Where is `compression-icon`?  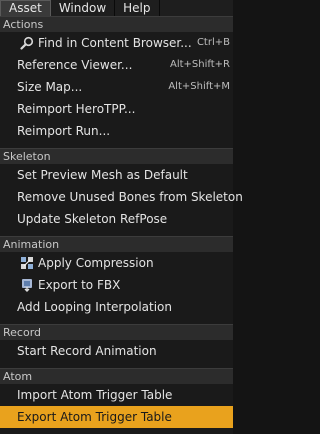 compression-icon is located at coordinates (27, 263).